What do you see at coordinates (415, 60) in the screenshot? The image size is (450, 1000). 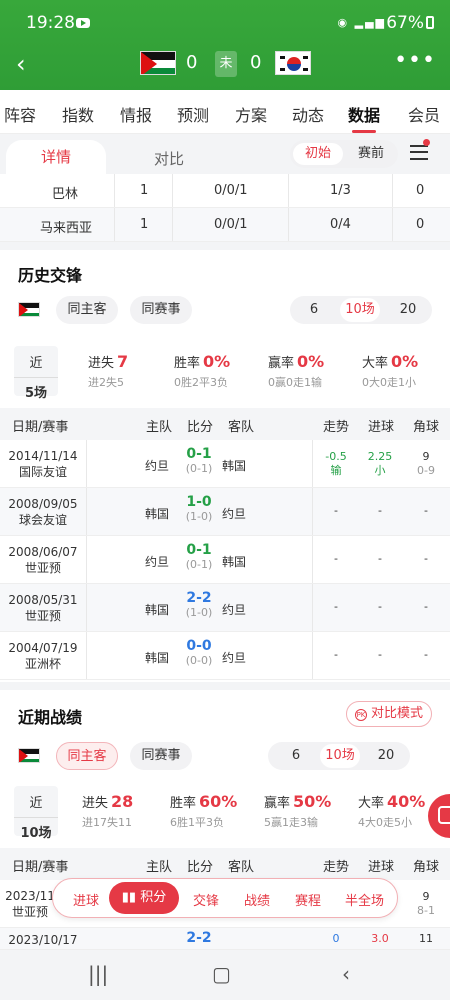 I see `more-icon: •••` at bounding box center [415, 60].